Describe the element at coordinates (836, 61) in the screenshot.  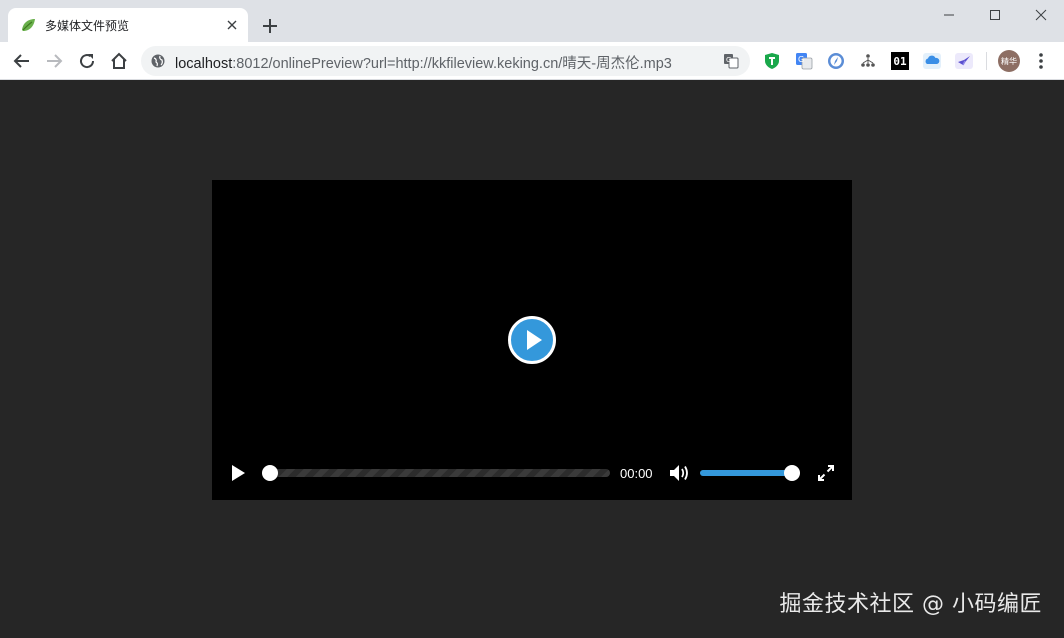
I see `compass-extension-icon` at that location.